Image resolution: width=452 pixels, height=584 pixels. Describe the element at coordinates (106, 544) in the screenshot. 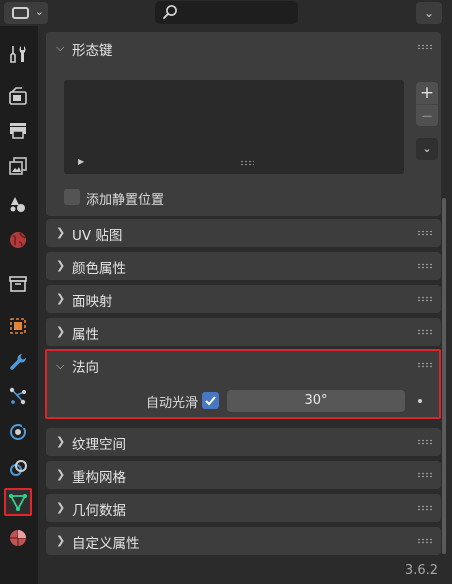

I see `panel-title: 自定义属性` at that location.